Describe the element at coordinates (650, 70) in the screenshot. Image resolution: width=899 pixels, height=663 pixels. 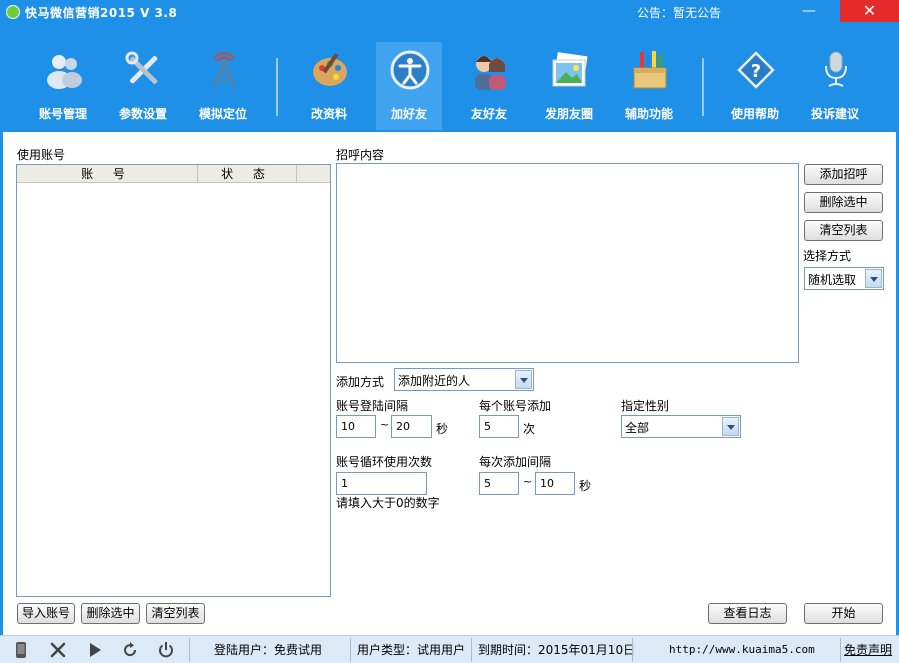
I see `toolbox-icon` at that location.